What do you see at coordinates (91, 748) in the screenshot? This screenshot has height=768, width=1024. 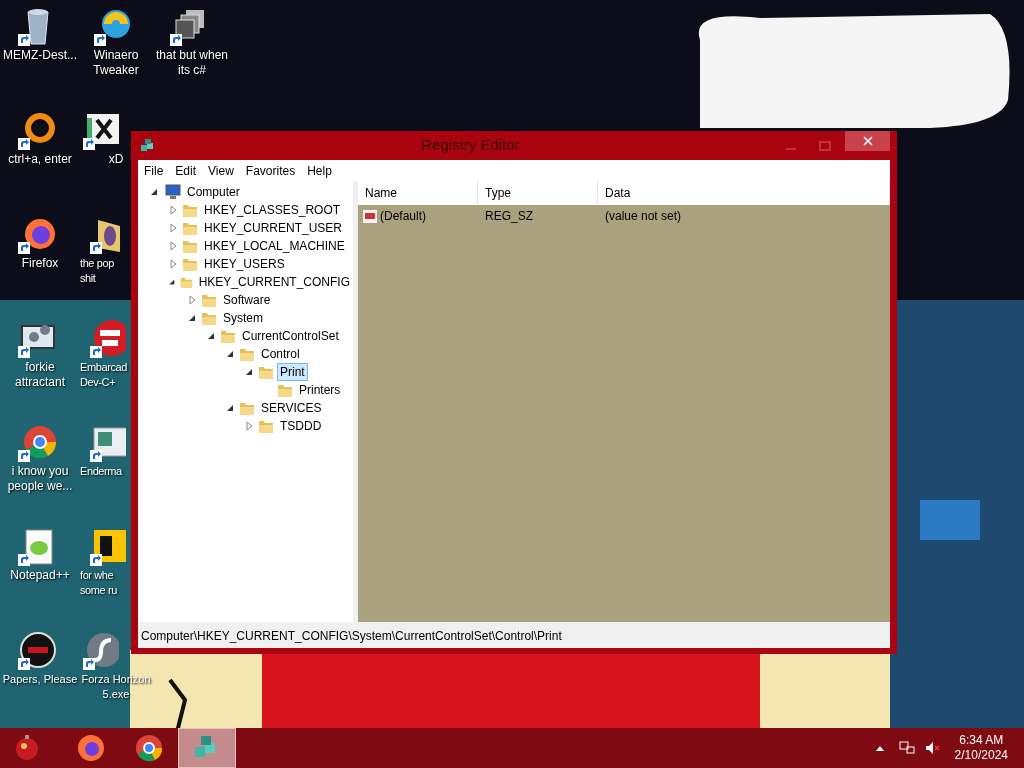 I see `fox-globe-icon` at bounding box center [91, 748].